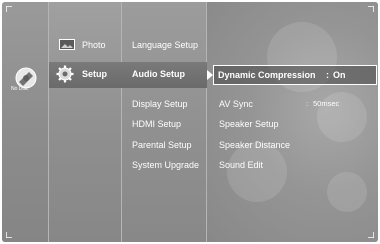  Describe the element at coordinates (65, 74) in the screenshot. I see `gear-icon` at that location.